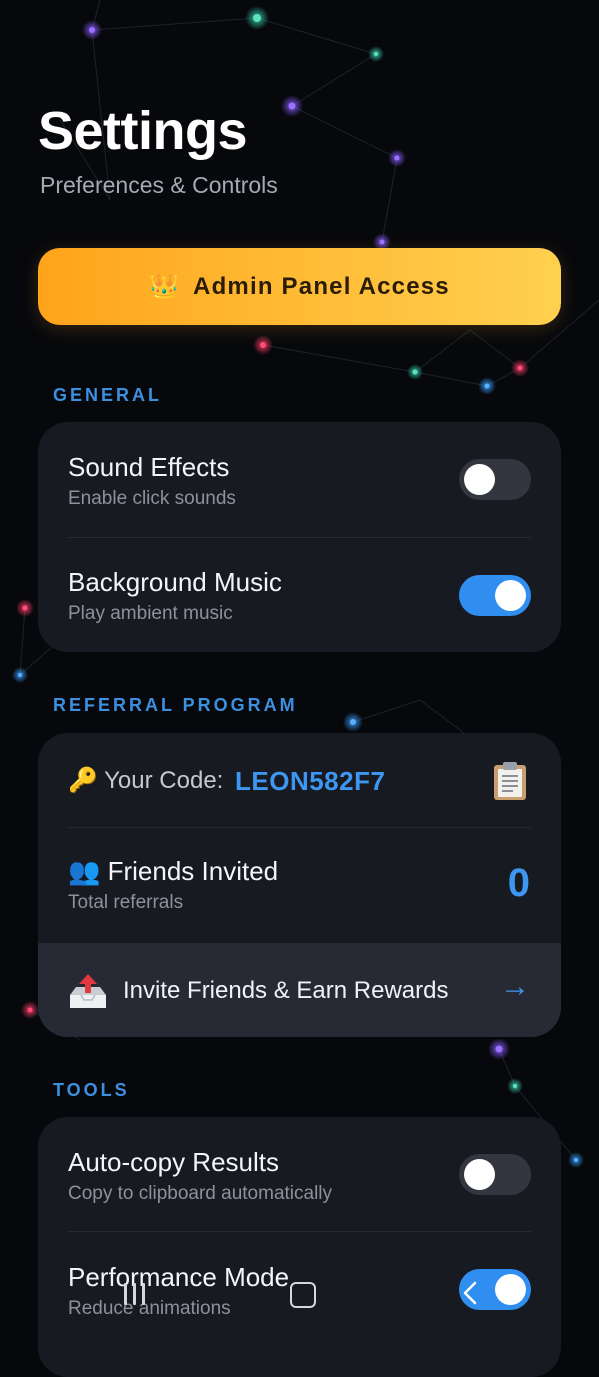 The image size is (599, 1377). What do you see at coordinates (310, 781) in the screenshot?
I see `referral-code-value: LEON582F7` at bounding box center [310, 781].